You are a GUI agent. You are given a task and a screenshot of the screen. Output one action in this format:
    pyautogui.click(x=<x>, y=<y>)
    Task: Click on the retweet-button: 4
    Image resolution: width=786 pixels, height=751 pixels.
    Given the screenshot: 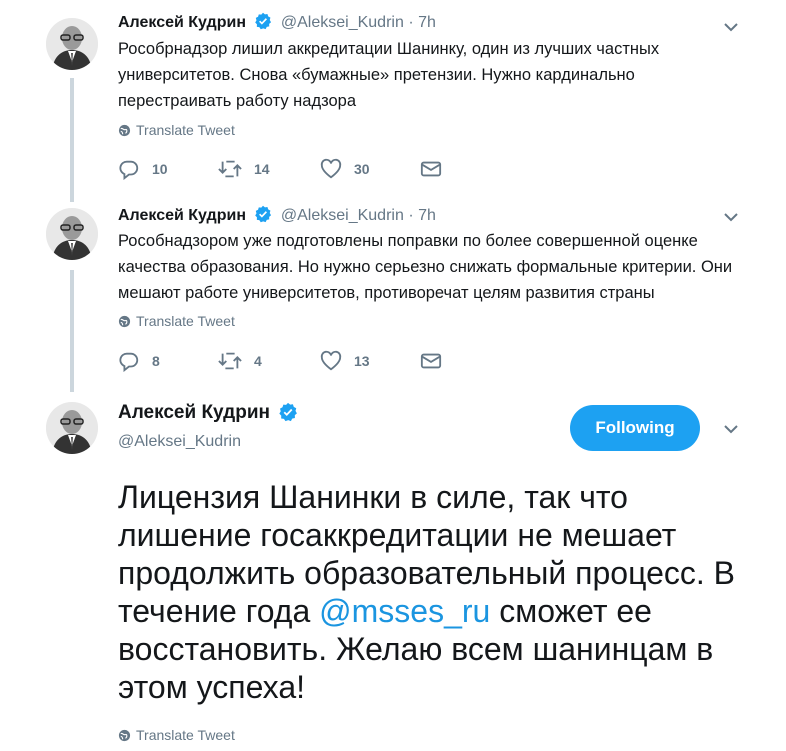 What is the action you would take?
    pyautogui.click(x=240, y=361)
    